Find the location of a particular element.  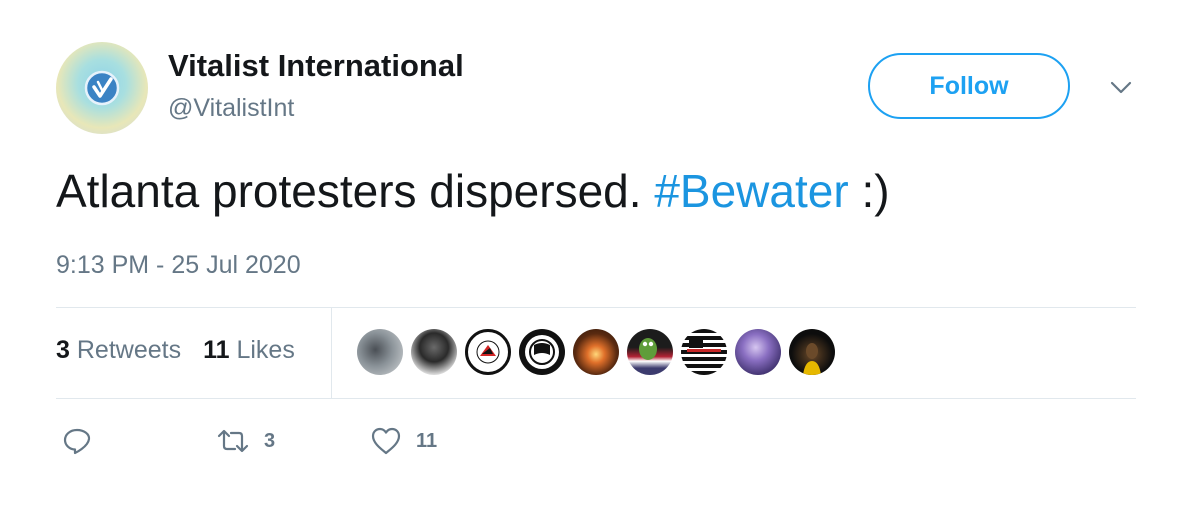

hashtag-link: #Bewater is located at coordinates (751, 191).